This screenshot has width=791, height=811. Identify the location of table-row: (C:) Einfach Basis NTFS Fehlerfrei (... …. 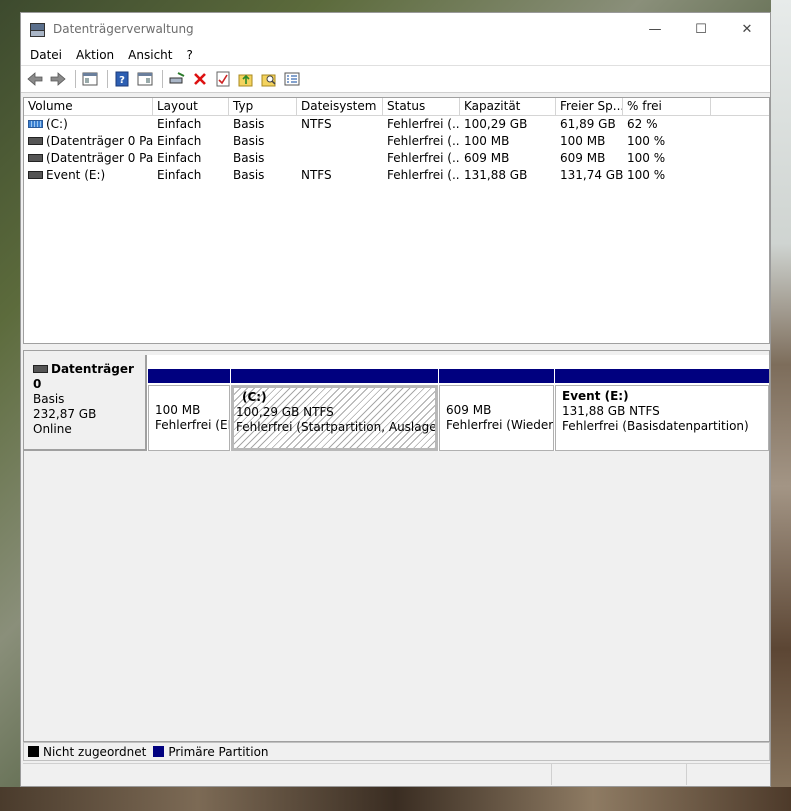
(396, 124).